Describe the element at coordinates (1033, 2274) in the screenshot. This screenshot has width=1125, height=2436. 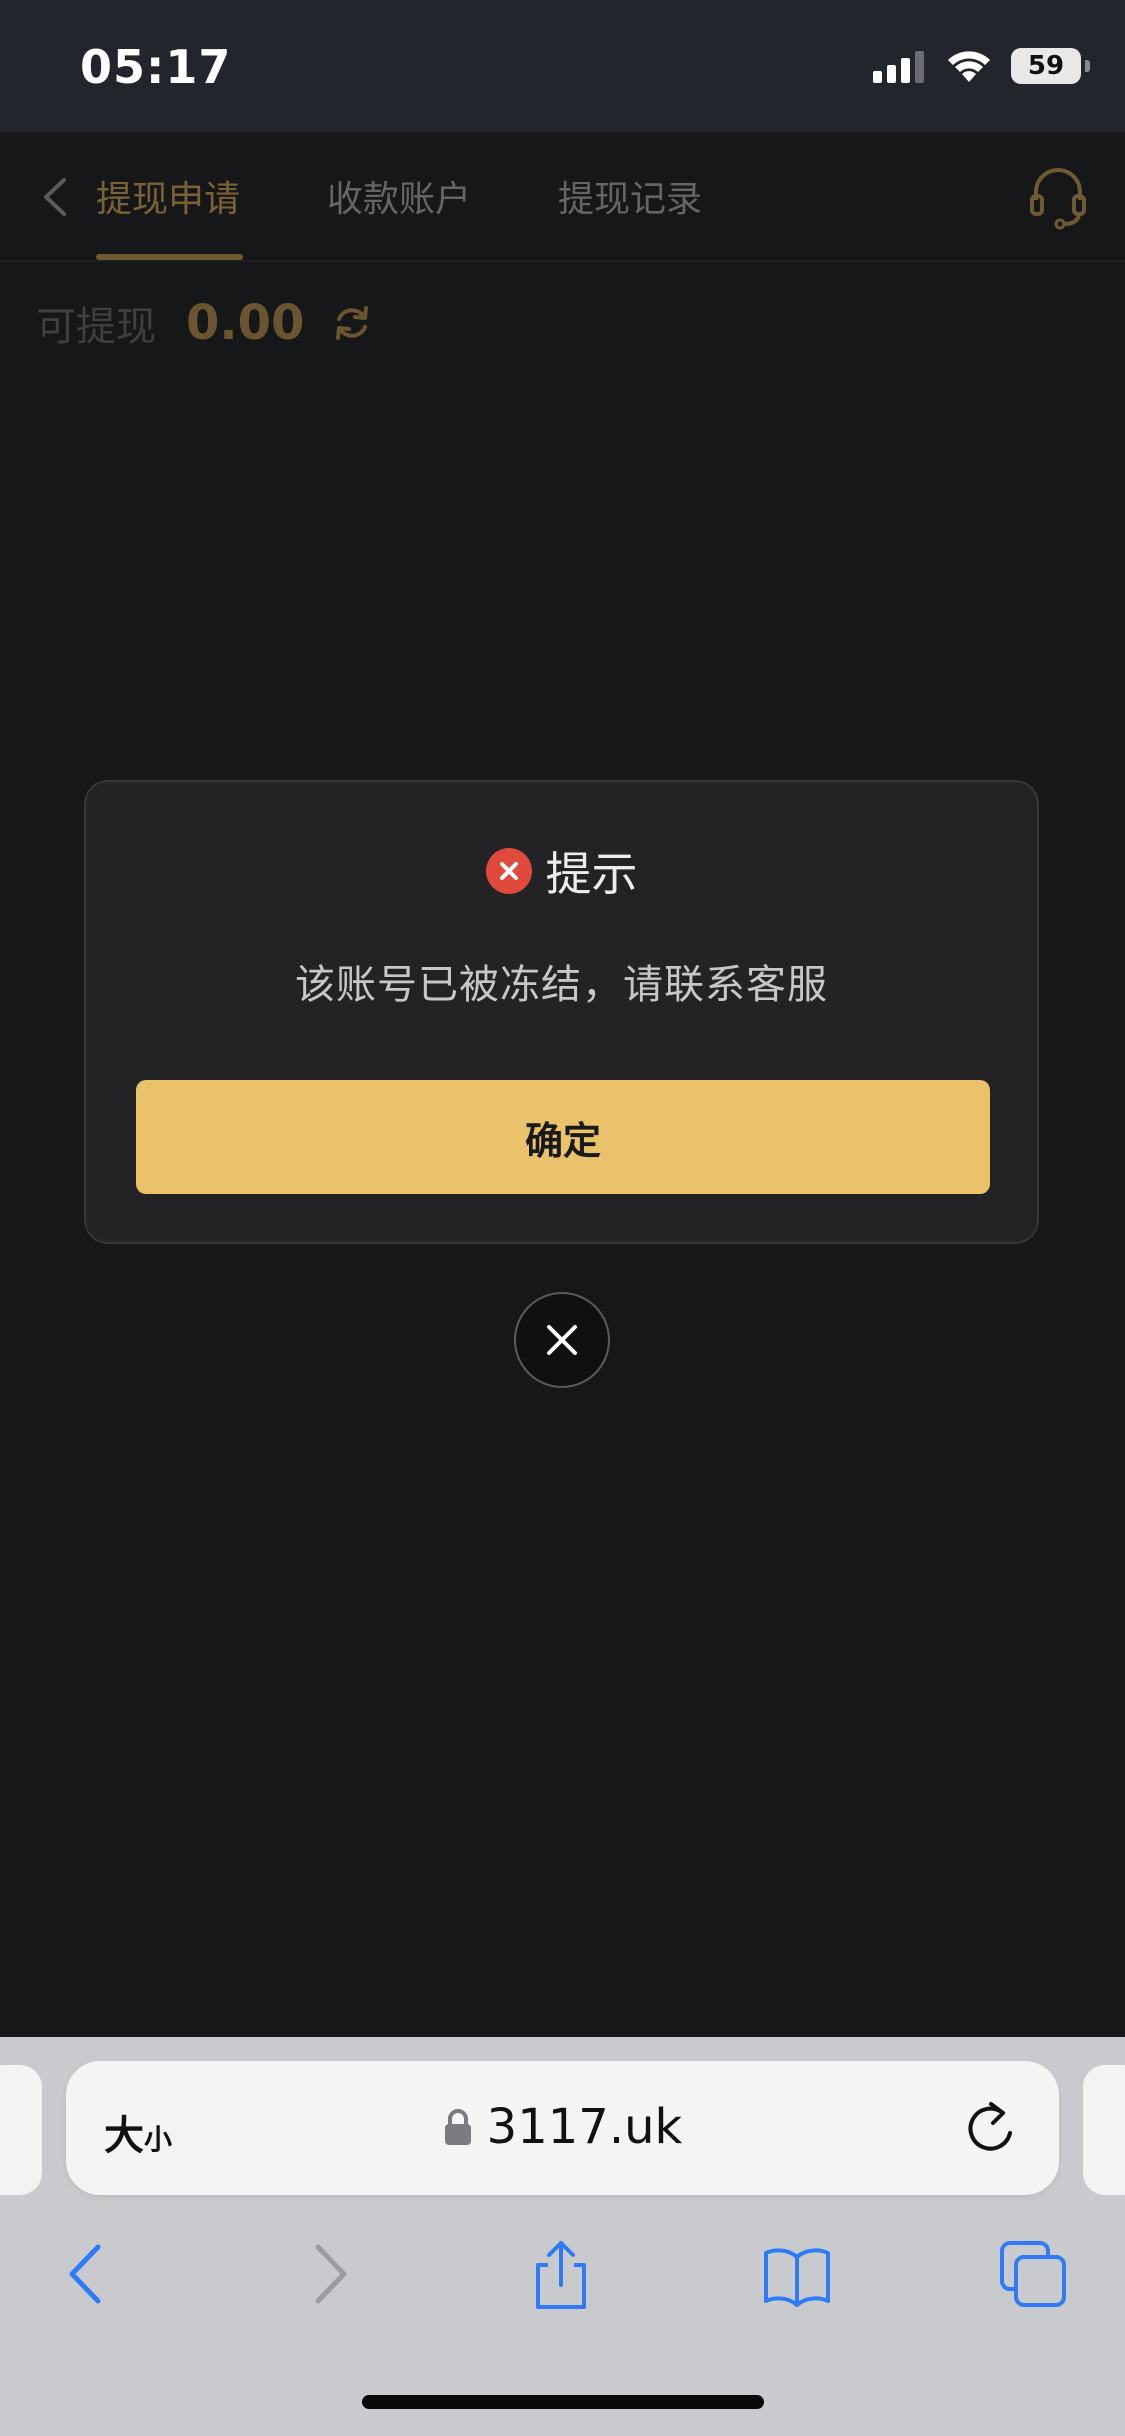
I see `tabs-icon` at that location.